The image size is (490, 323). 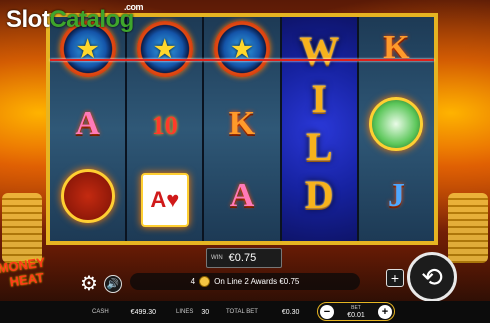 I want to click on bet-display: BET €0.01, so click(x=356, y=312).